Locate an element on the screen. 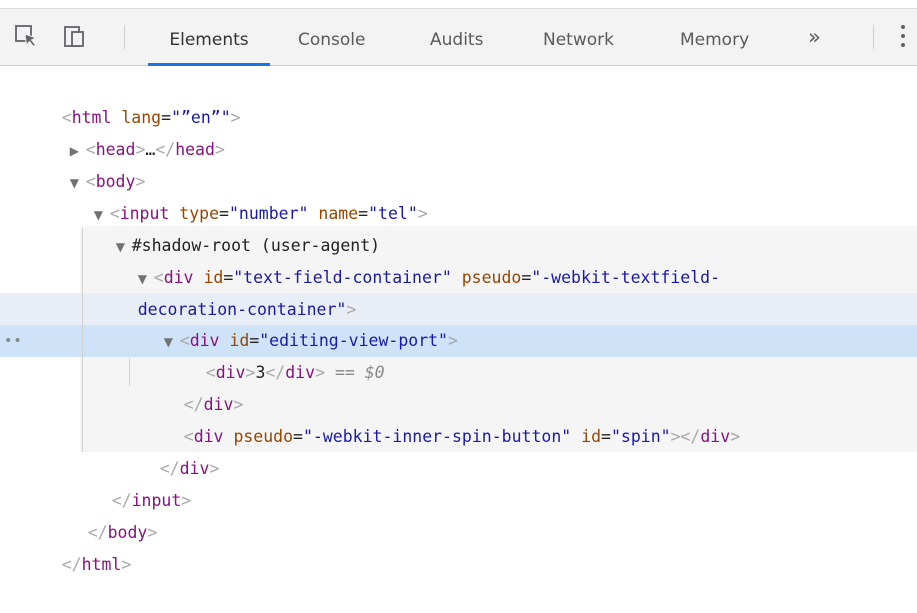  dom-node-shadow-root: ▼ #shadow-root (user-agent) is located at coordinates (228, 226).